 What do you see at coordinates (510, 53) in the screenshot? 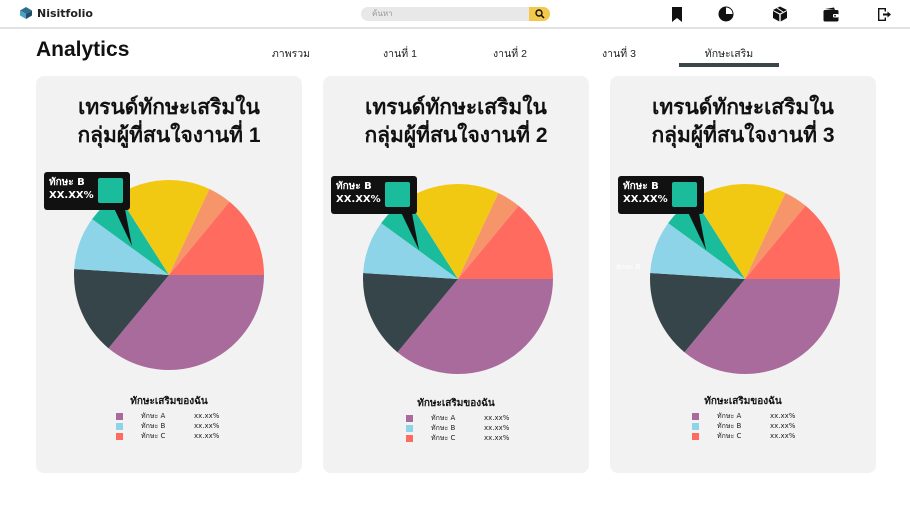
I see `tab-job-2: งานที่ 2` at bounding box center [510, 53].